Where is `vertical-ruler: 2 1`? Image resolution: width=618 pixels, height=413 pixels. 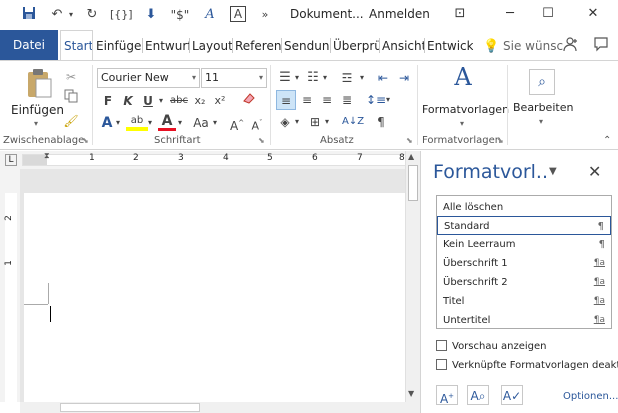 vertical-ruler: 2 1 is located at coordinates (10, 285).